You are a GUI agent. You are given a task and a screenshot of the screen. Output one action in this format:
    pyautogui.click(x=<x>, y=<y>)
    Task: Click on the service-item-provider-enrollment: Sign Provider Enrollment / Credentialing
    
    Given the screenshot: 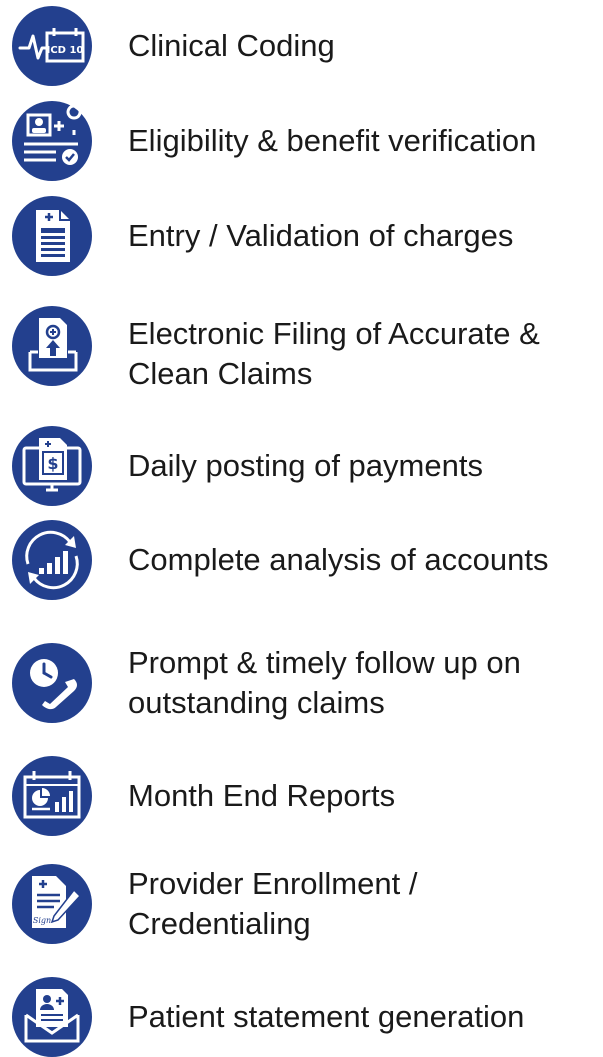 What is the action you would take?
    pyautogui.click(x=301, y=904)
    